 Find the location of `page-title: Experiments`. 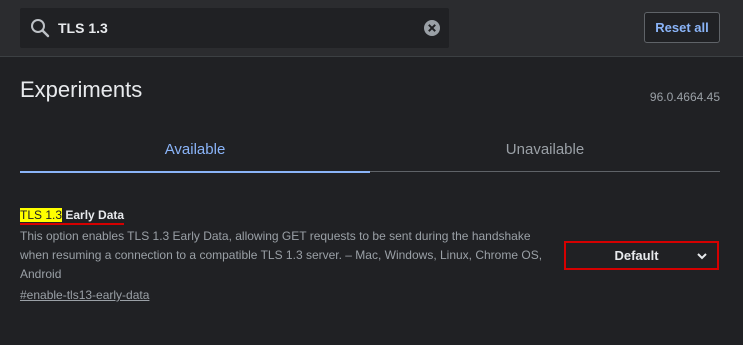

page-title: Experiments is located at coordinates (81, 89).